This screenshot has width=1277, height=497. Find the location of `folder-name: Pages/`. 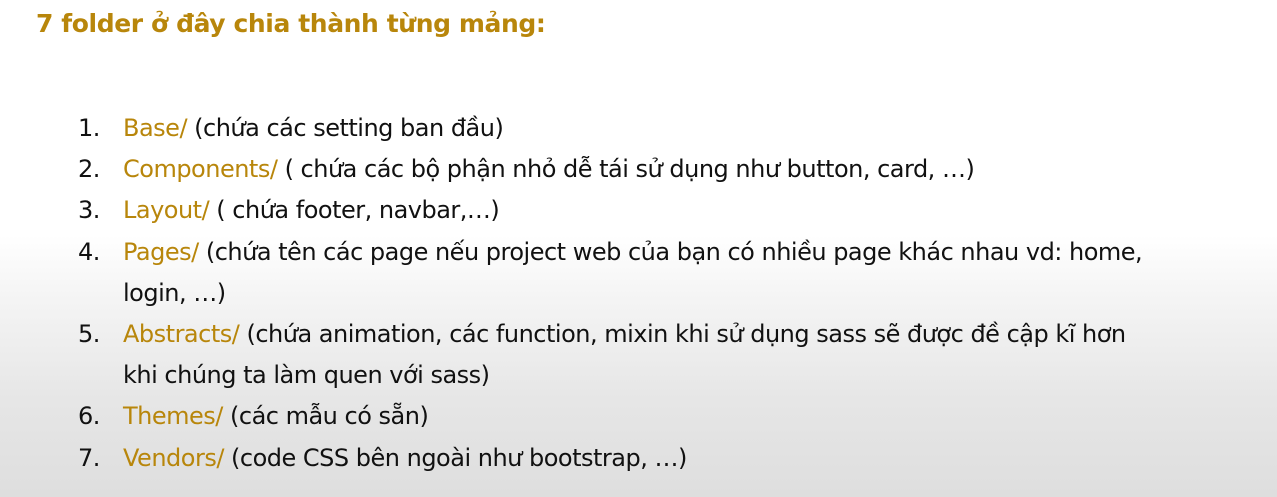

folder-name: Pages/ is located at coordinates (161, 251).